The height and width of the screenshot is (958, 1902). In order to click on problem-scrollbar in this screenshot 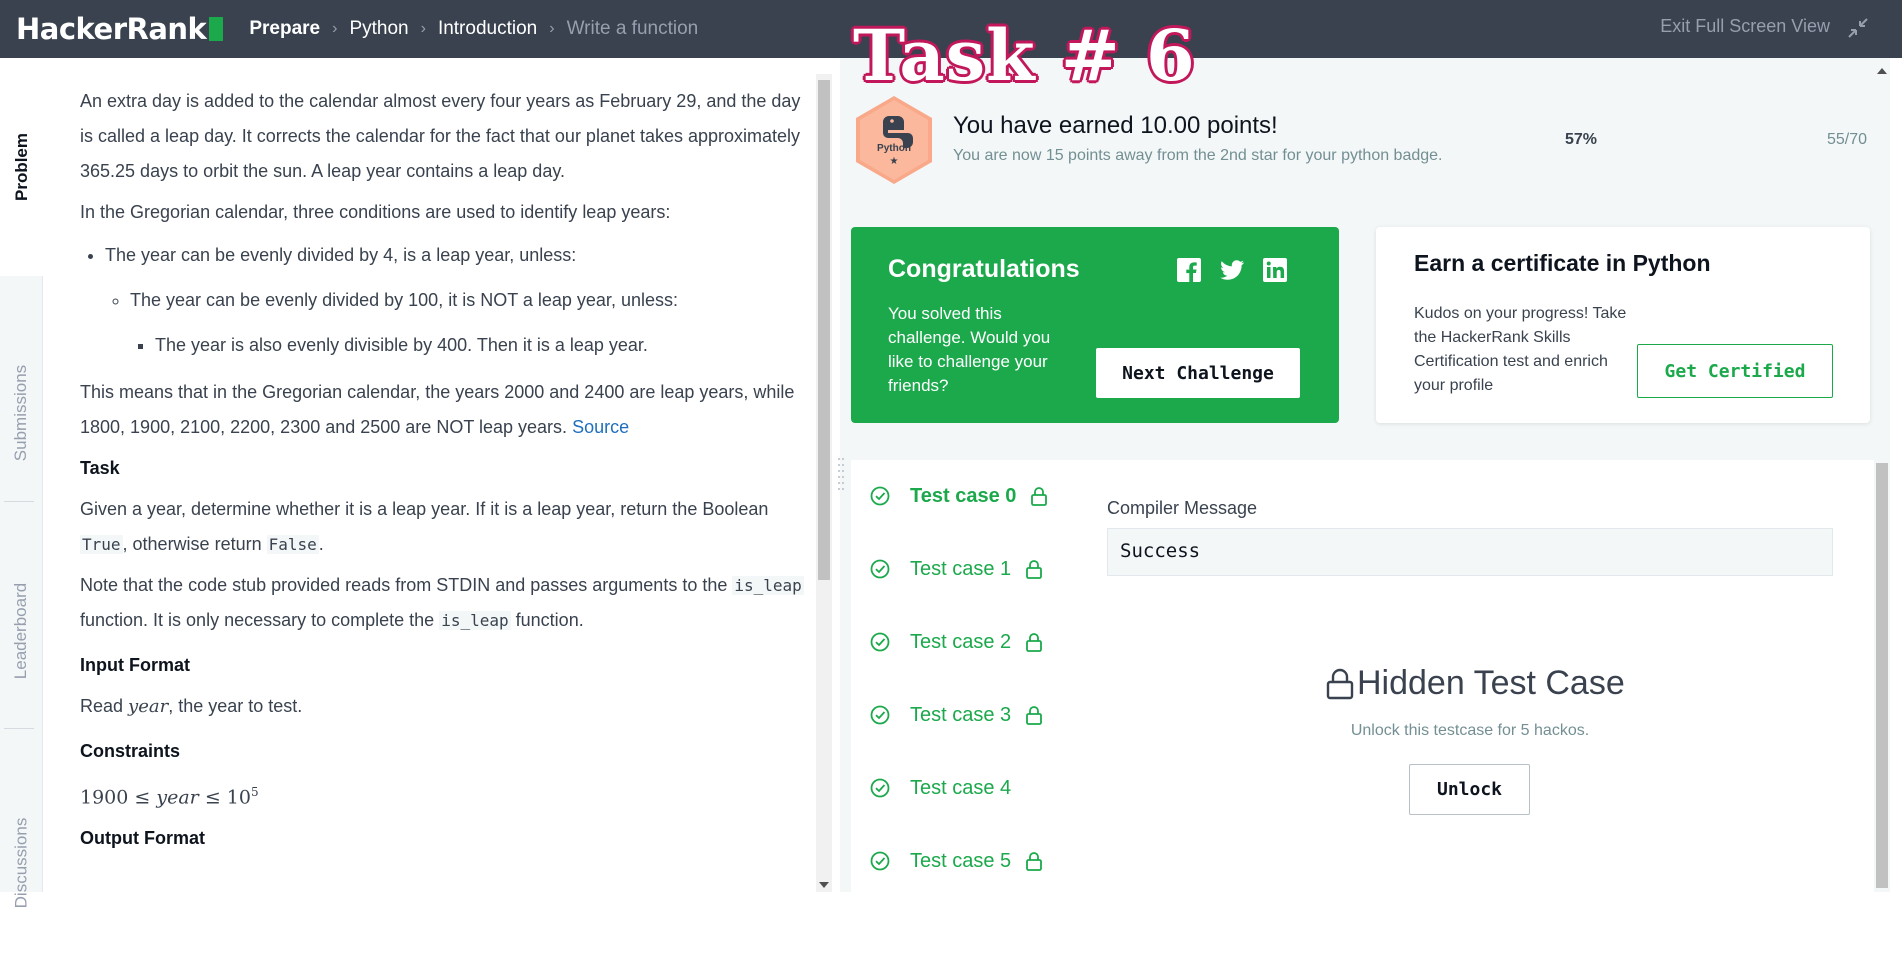, I will do `click(824, 483)`.